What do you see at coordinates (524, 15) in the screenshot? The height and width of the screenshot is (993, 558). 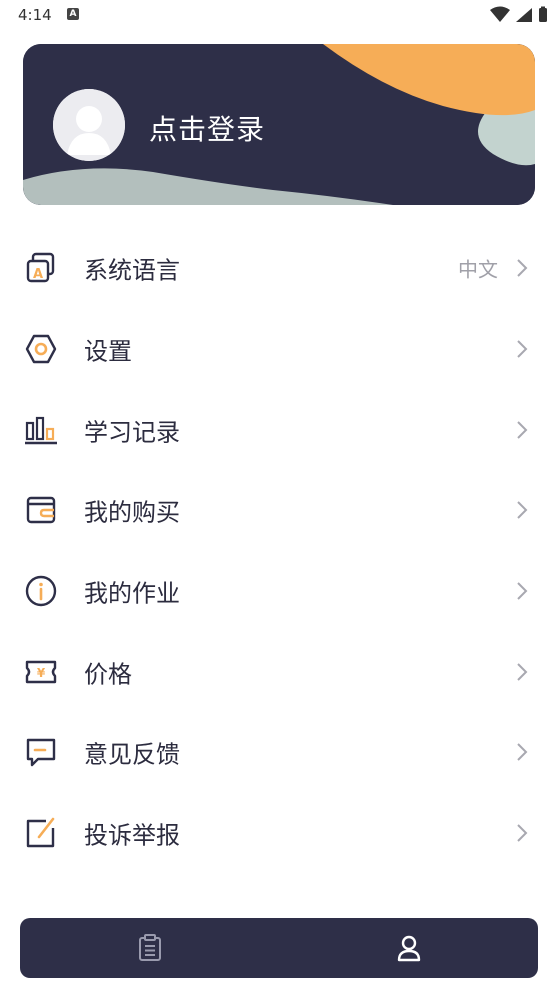 I see `signal-icon` at bounding box center [524, 15].